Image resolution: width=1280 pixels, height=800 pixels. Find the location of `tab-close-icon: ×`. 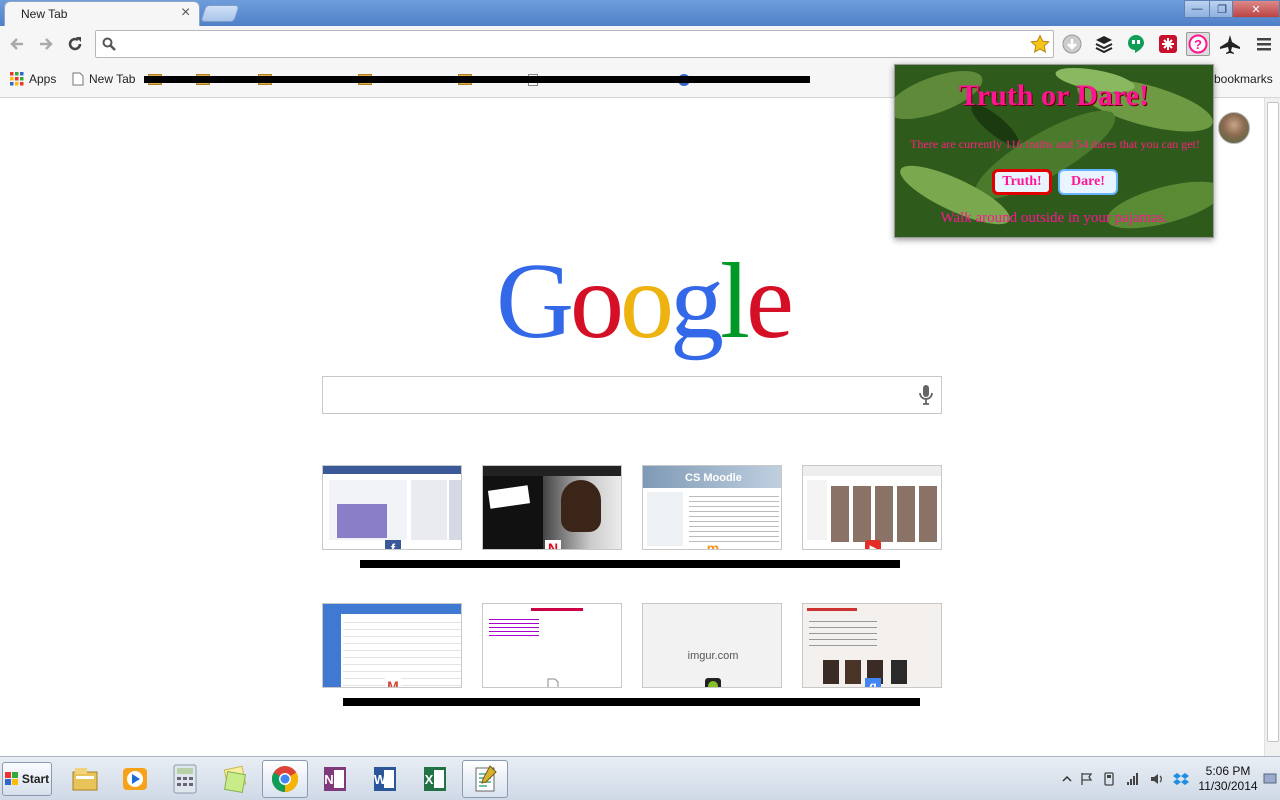

tab-close-icon: × is located at coordinates (185, 13).